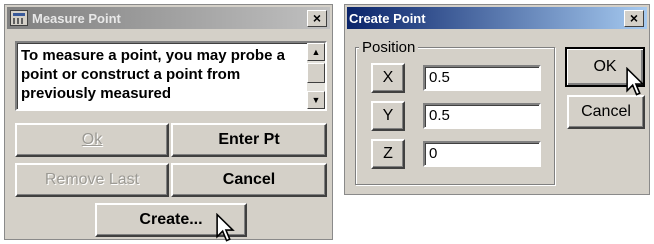 The image size is (654, 244). What do you see at coordinates (389, 47) in the screenshot?
I see `position-group-label: Position` at bounding box center [389, 47].